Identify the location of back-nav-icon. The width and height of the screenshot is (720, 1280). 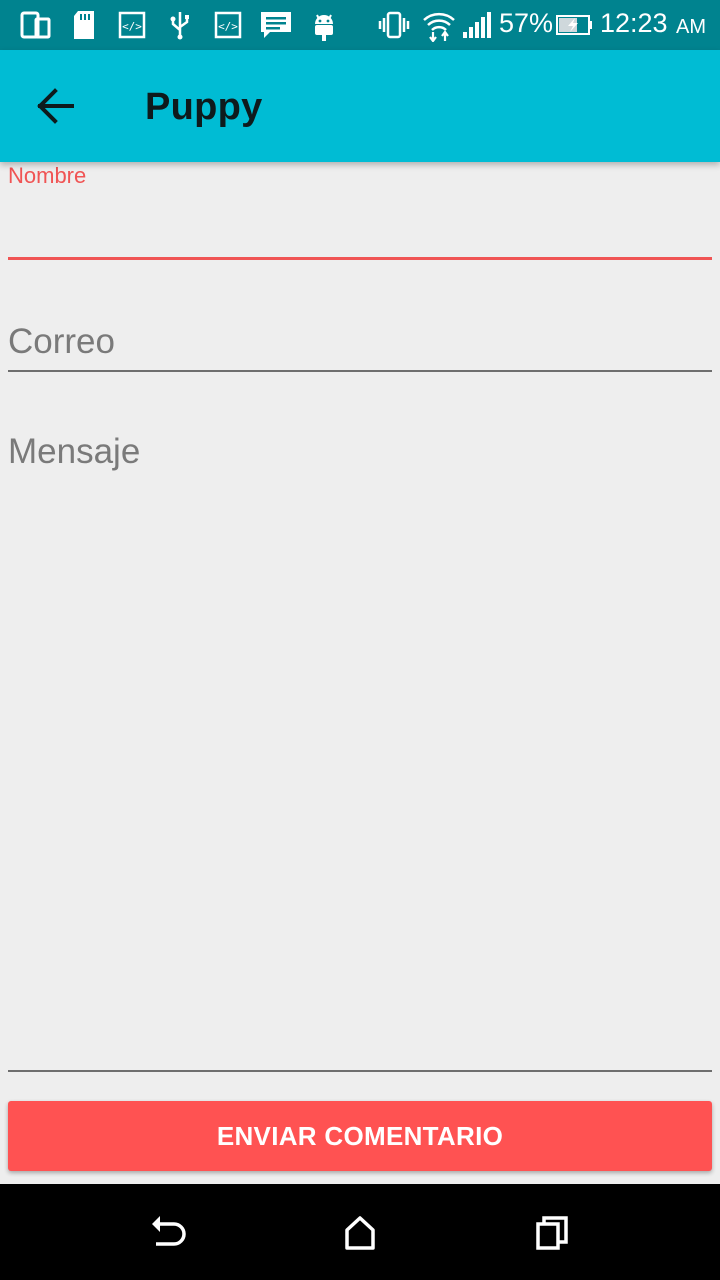
(169, 1231).